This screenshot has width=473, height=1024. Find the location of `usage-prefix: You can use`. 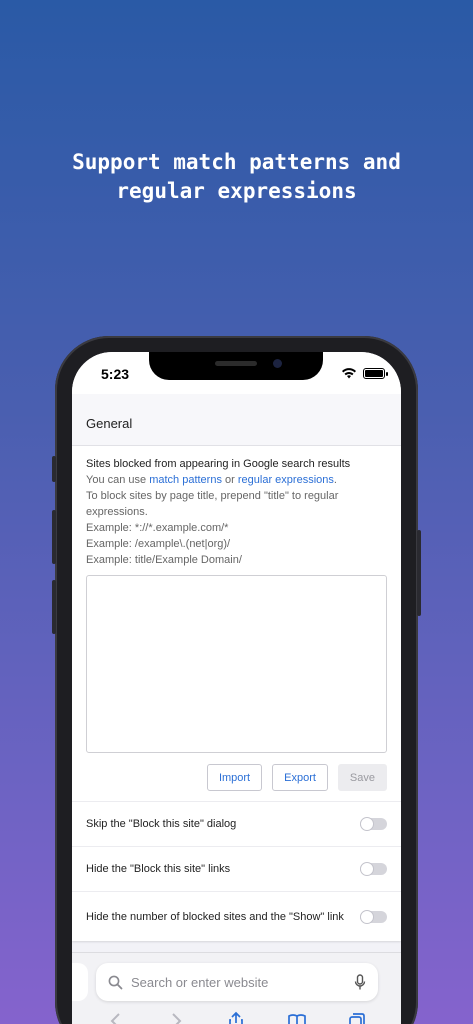

usage-prefix: You can use is located at coordinates (118, 480).